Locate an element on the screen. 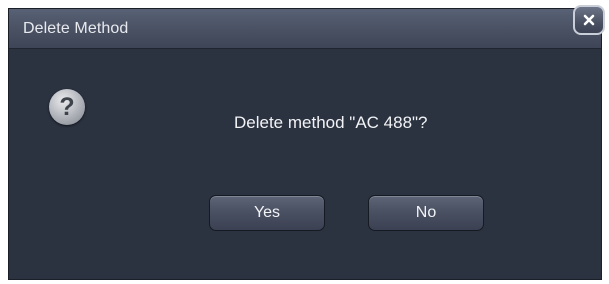 This screenshot has height=284, width=609. close-button is located at coordinates (589, 20).